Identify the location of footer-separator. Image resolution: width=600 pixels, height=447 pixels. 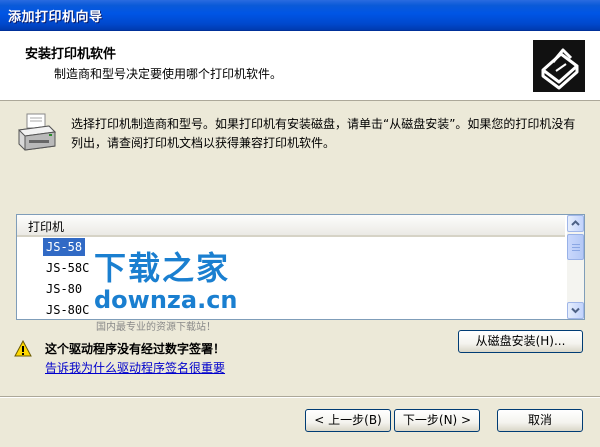
(300, 397).